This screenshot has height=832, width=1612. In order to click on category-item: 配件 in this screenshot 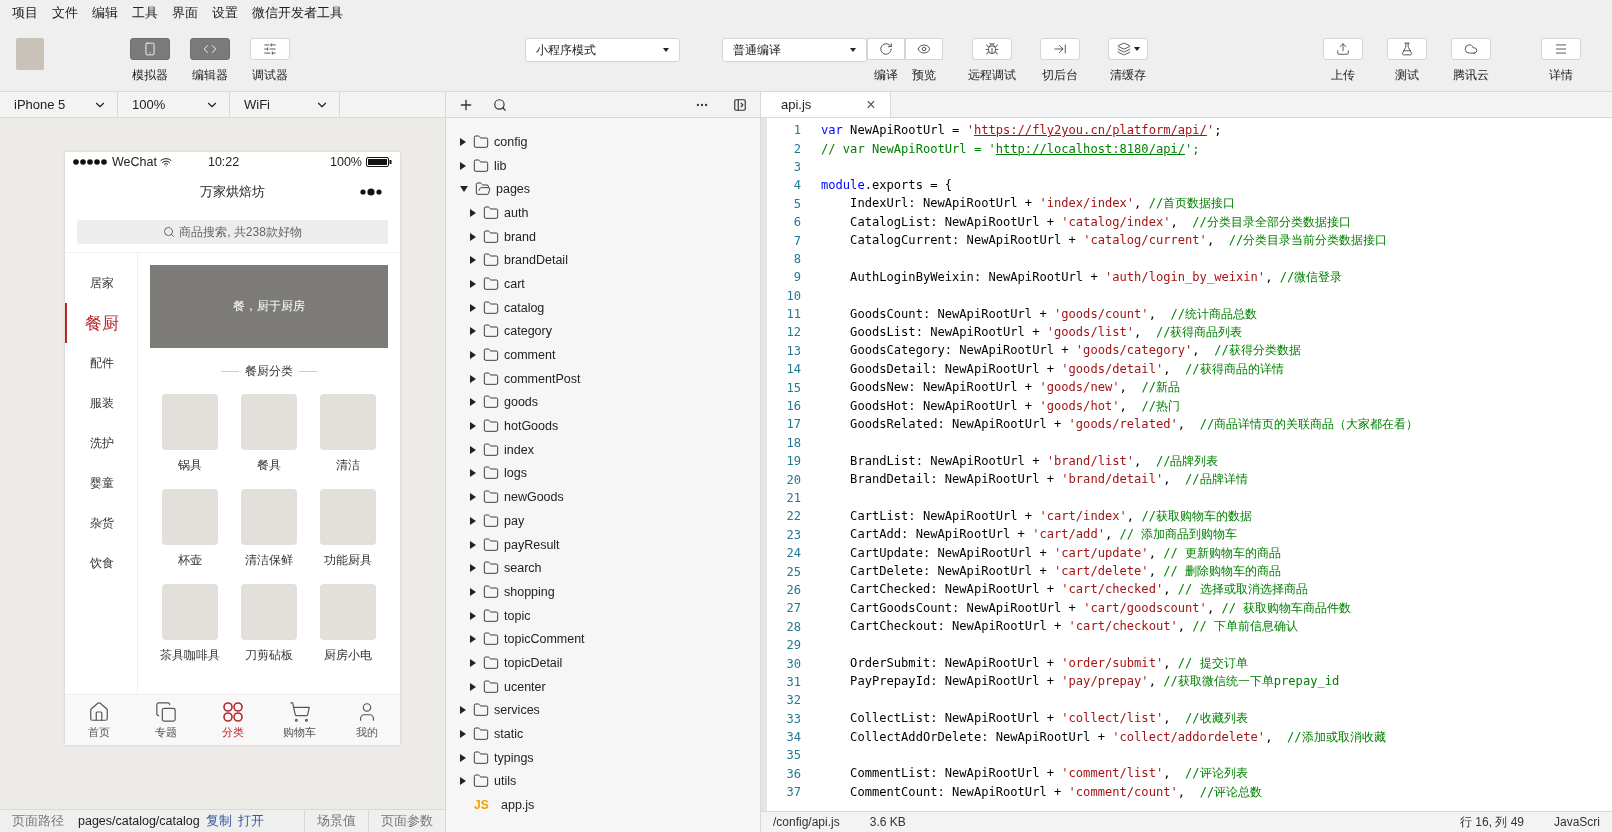, I will do `click(101, 363)`.